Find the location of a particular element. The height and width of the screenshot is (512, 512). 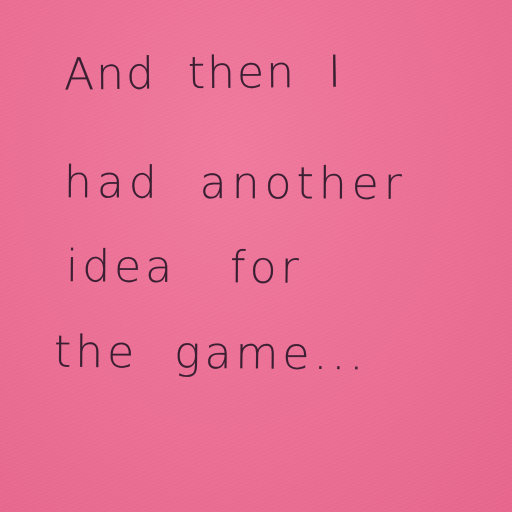

note-line-1: And then I is located at coordinates (203, 73).